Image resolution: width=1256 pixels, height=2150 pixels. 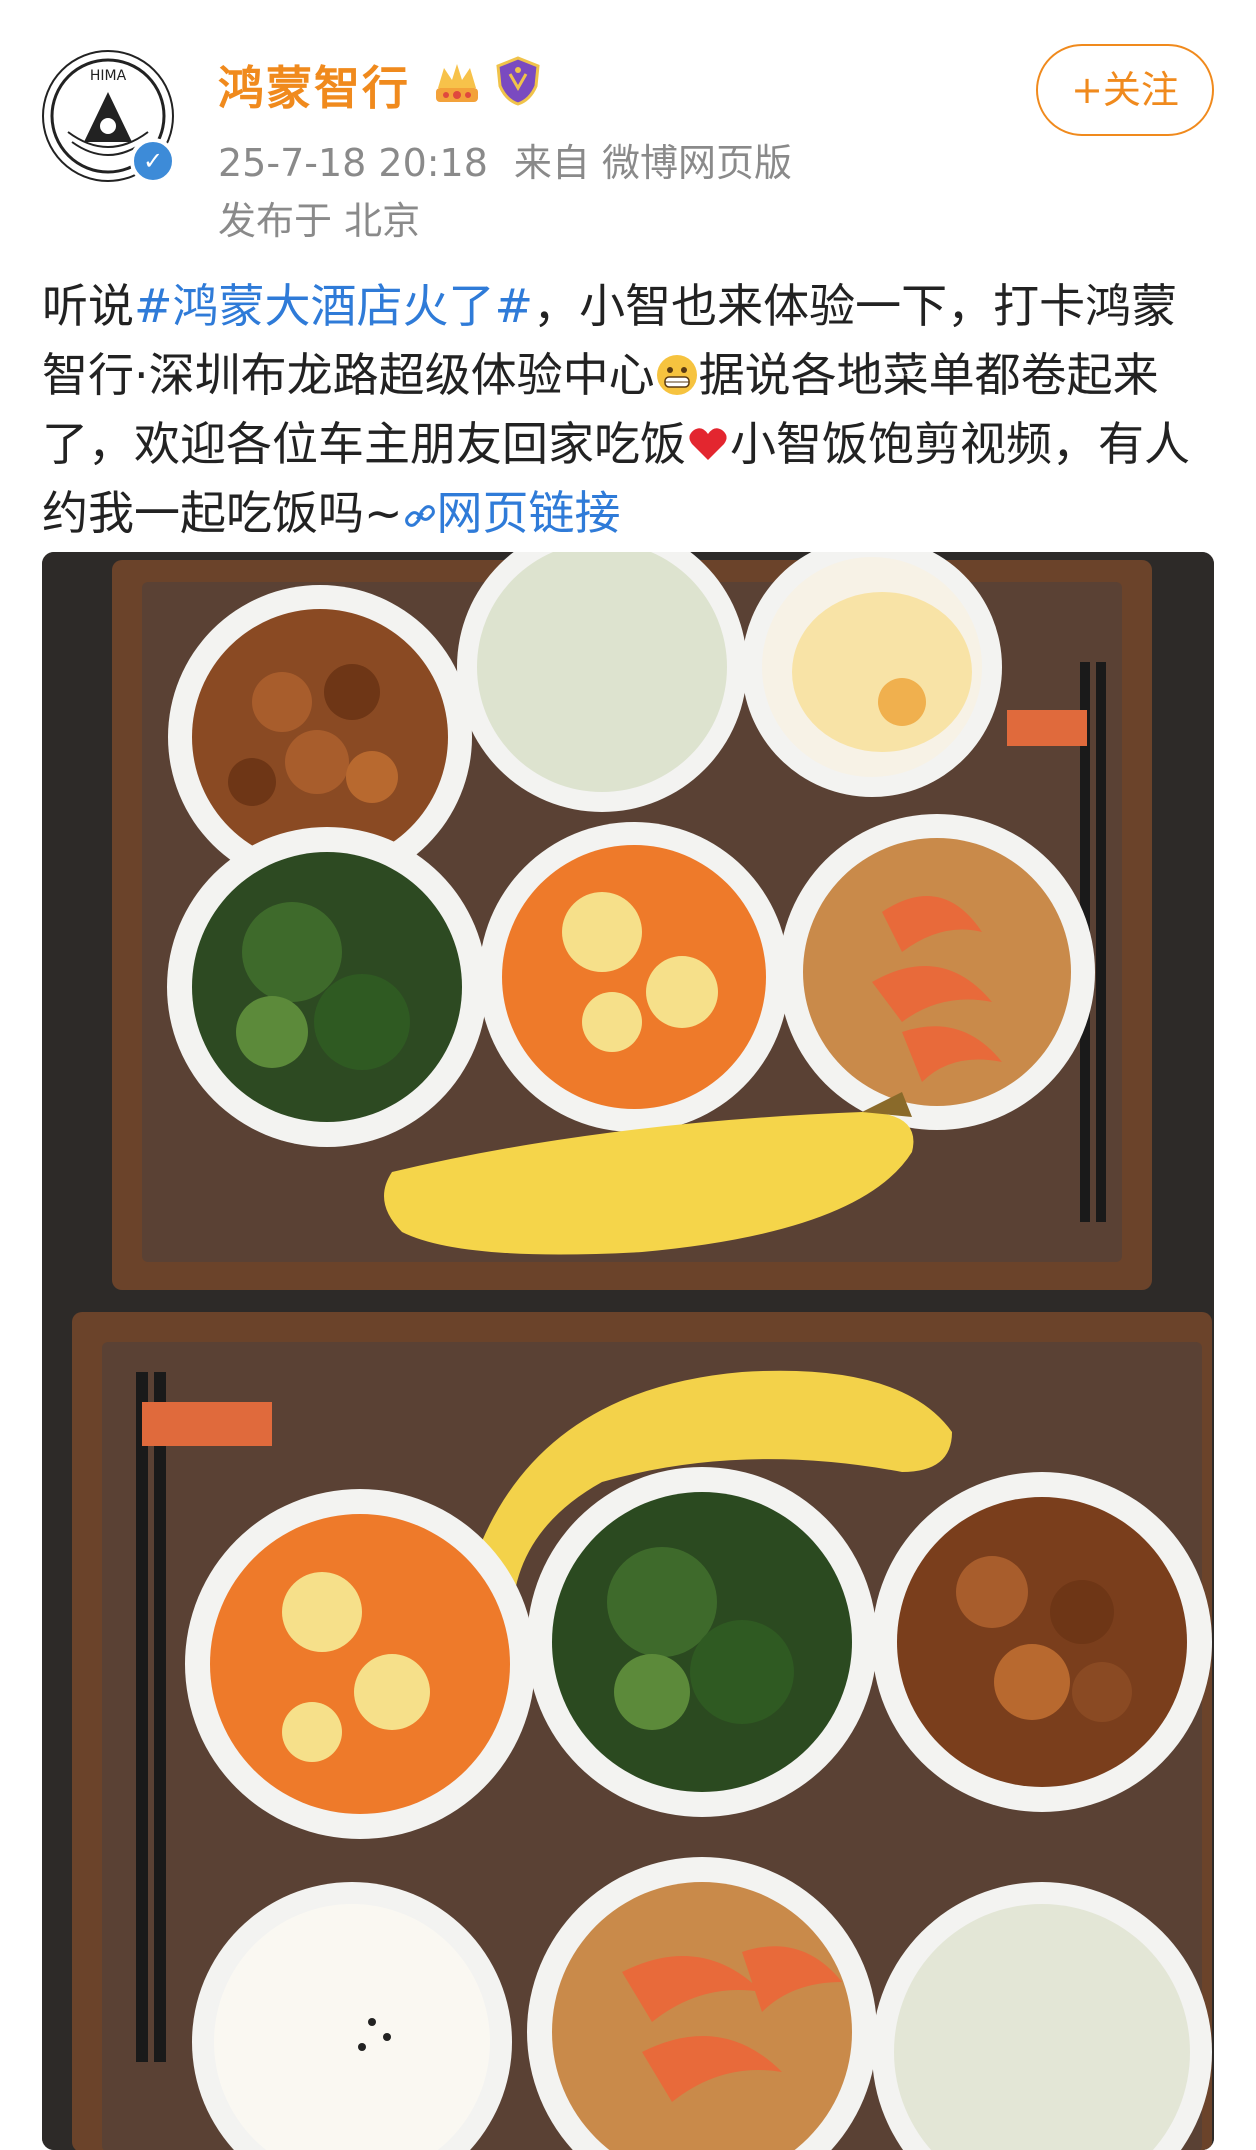 What do you see at coordinates (457, 82) in the screenshot?
I see `crown-badge-icon` at bounding box center [457, 82].